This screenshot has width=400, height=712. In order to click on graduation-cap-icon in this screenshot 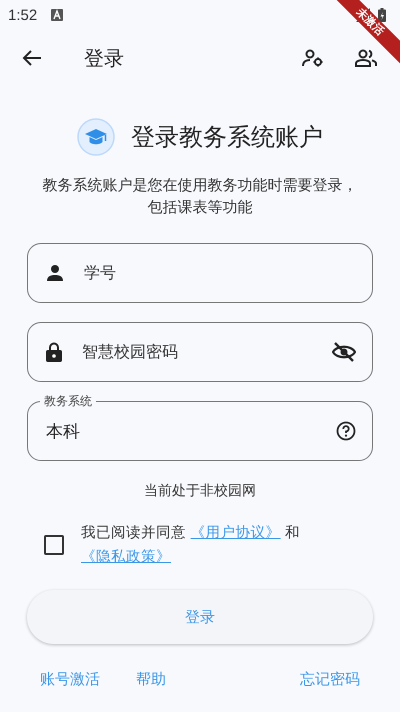, I will do `click(96, 137)`.